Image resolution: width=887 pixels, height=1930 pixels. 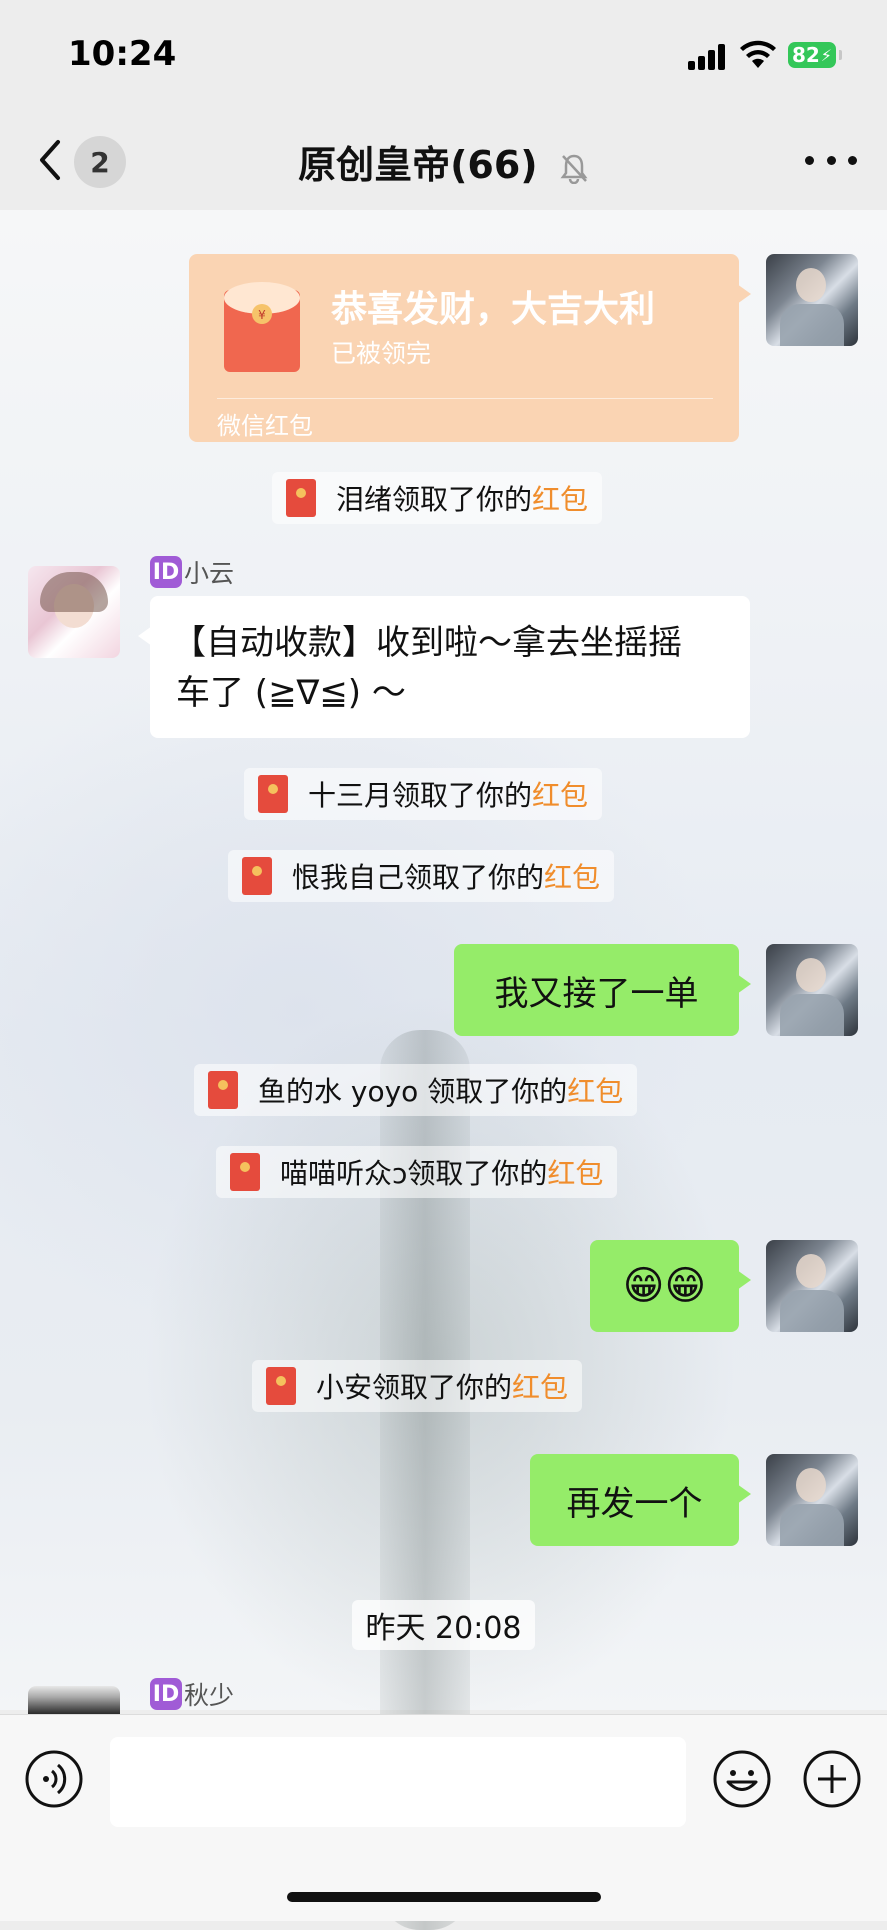 What do you see at coordinates (443, 55) in the screenshot?
I see `status-bar: 10:24 82 ⚡` at bounding box center [443, 55].